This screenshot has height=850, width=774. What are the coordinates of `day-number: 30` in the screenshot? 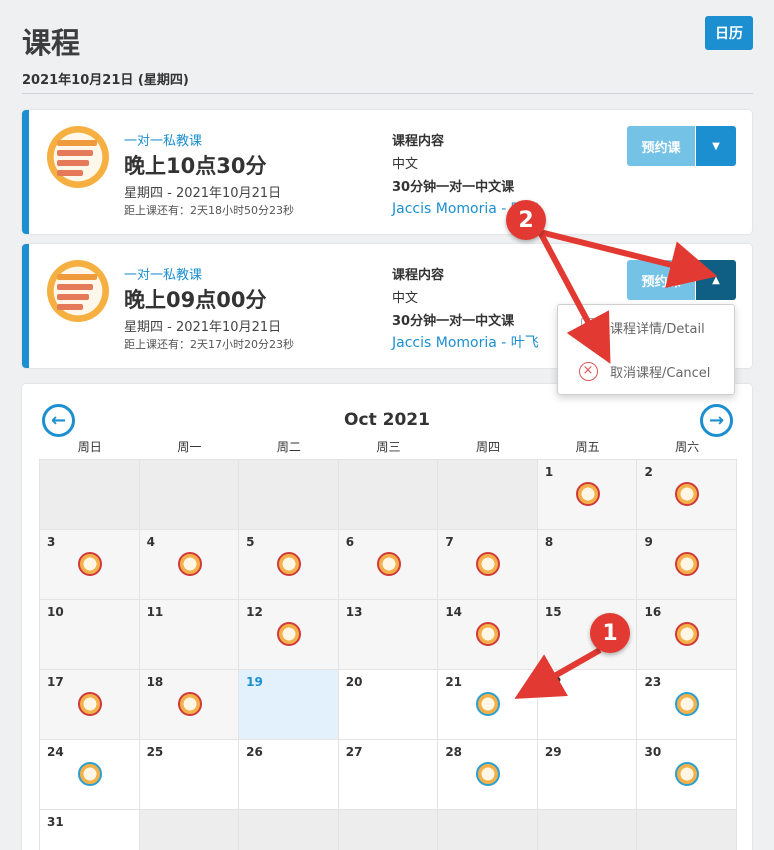 It's located at (653, 752).